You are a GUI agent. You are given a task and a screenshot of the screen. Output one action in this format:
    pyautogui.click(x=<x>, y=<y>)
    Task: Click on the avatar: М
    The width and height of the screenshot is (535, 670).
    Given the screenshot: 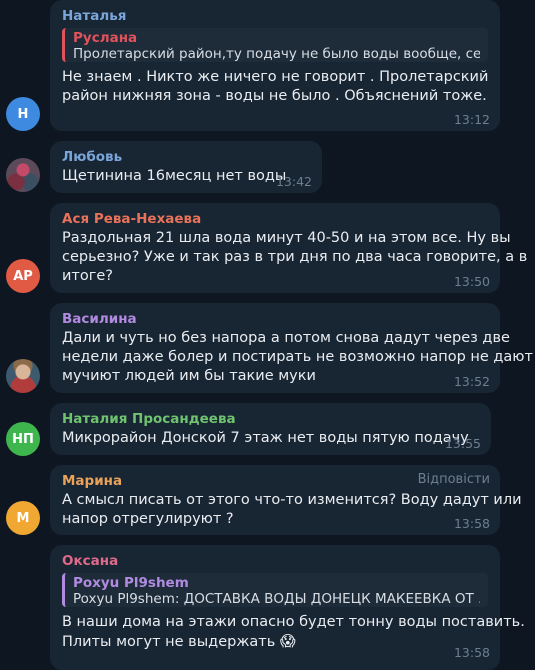 What is the action you would take?
    pyautogui.click(x=23, y=518)
    